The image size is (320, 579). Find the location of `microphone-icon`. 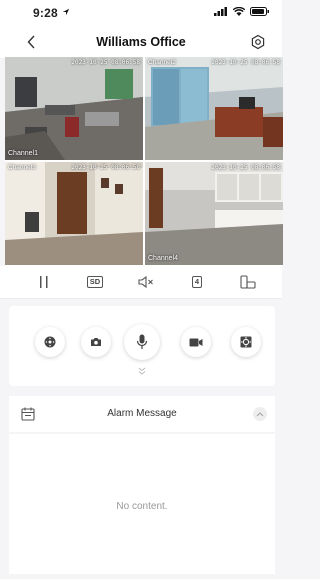

microphone-icon is located at coordinates (142, 341).